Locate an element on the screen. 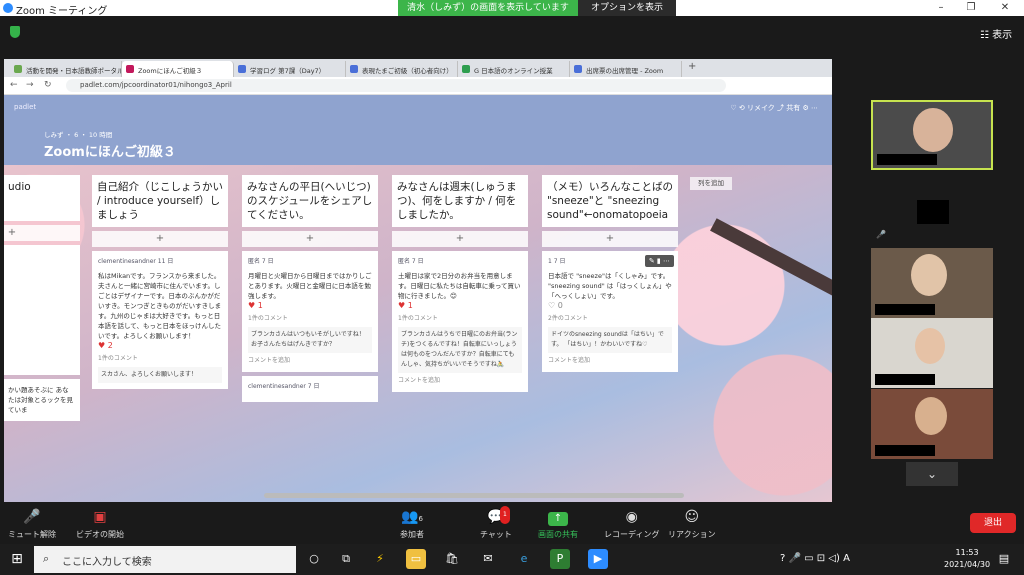 This screenshot has height=575, width=1024. padlet-header-actions: ♡ ⟲ リメイク ⤴ 共有 ⚙ ⋯ is located at coordinates (774, 108).